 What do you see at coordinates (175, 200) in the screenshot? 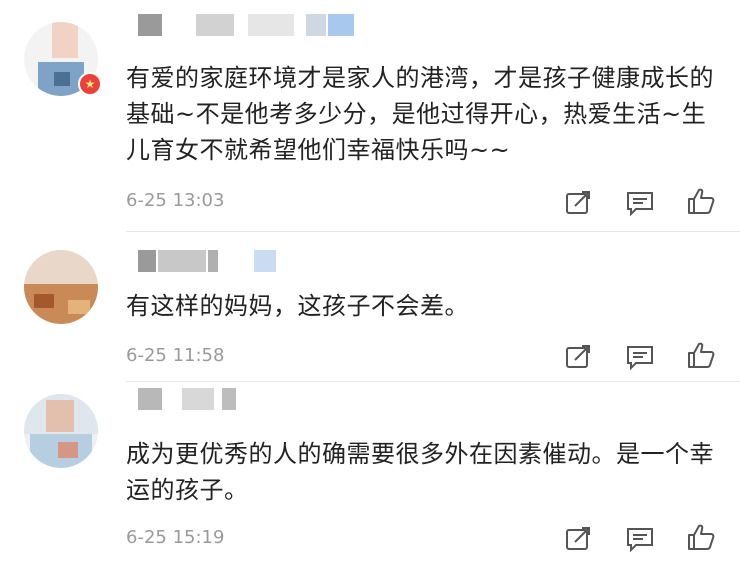
I see `comment-time: 6-25 13:03` at bounding box center [175, 200].